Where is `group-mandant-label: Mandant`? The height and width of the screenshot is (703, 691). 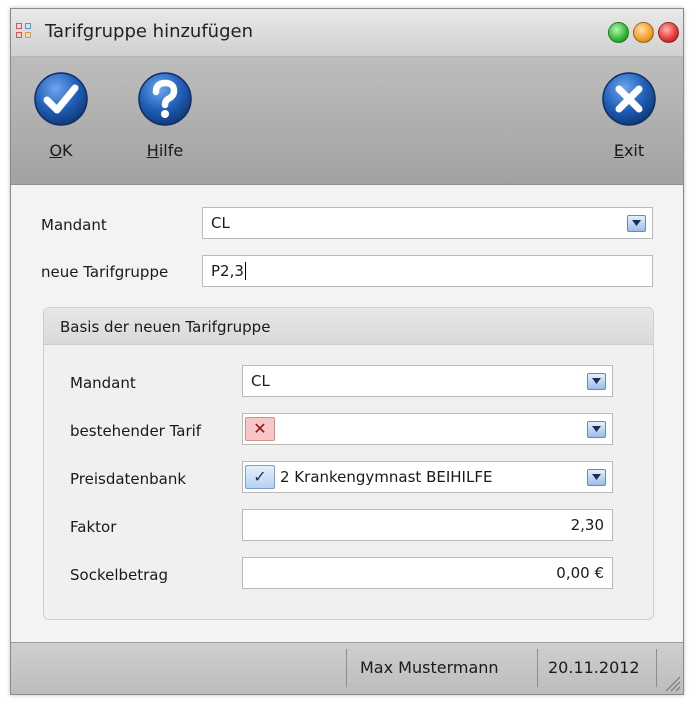 group-mandant-label: Mandant is located at coordinates (103, 383).